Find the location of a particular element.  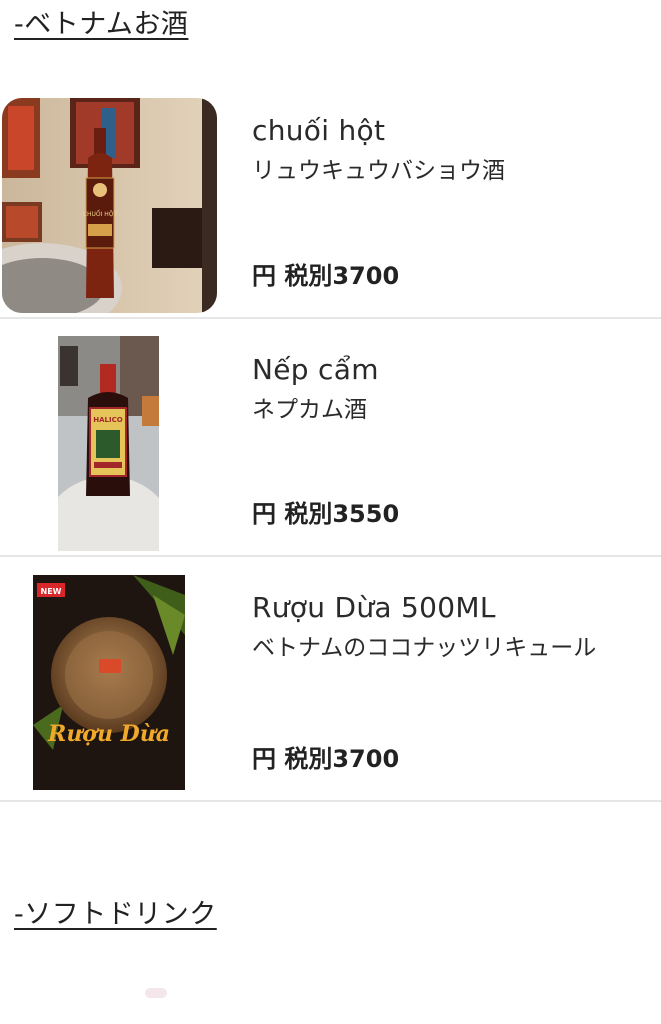

bottle-label-text: CHUỐI HỘT is located at coordinates (100, 214).